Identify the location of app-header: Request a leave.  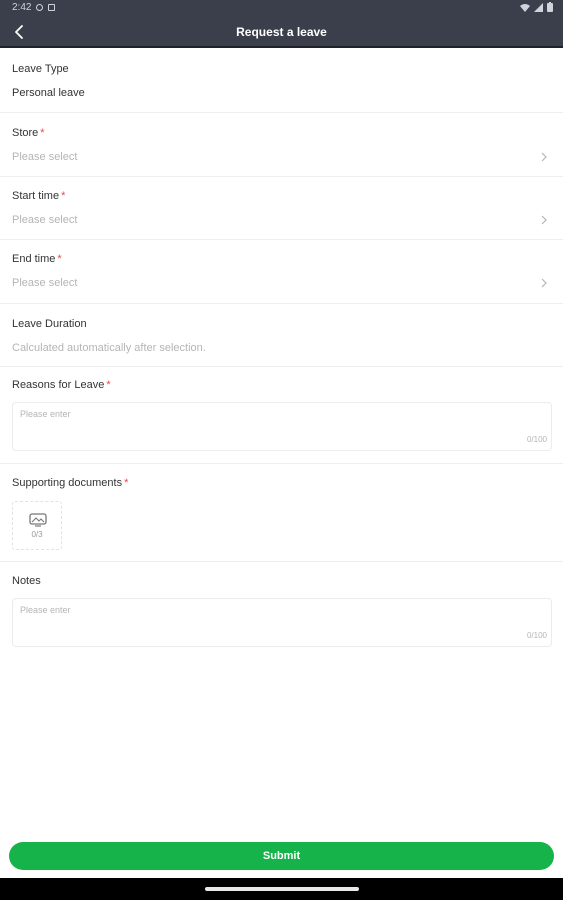
(281, 32).